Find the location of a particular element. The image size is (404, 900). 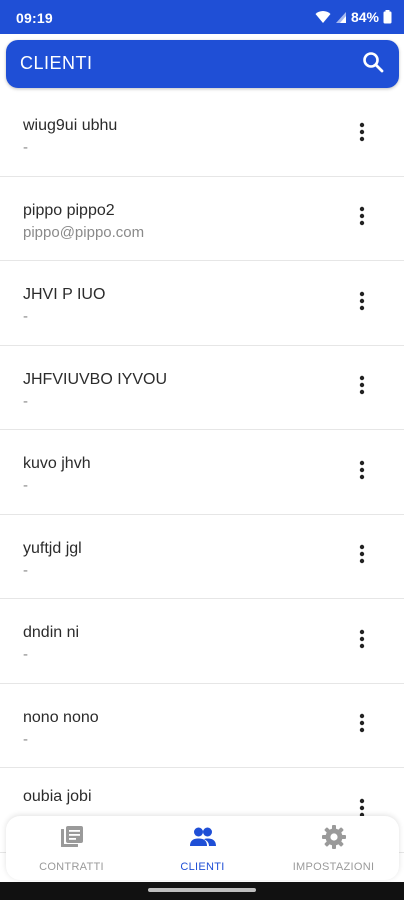

search-button is located at coordinates (373, 64).